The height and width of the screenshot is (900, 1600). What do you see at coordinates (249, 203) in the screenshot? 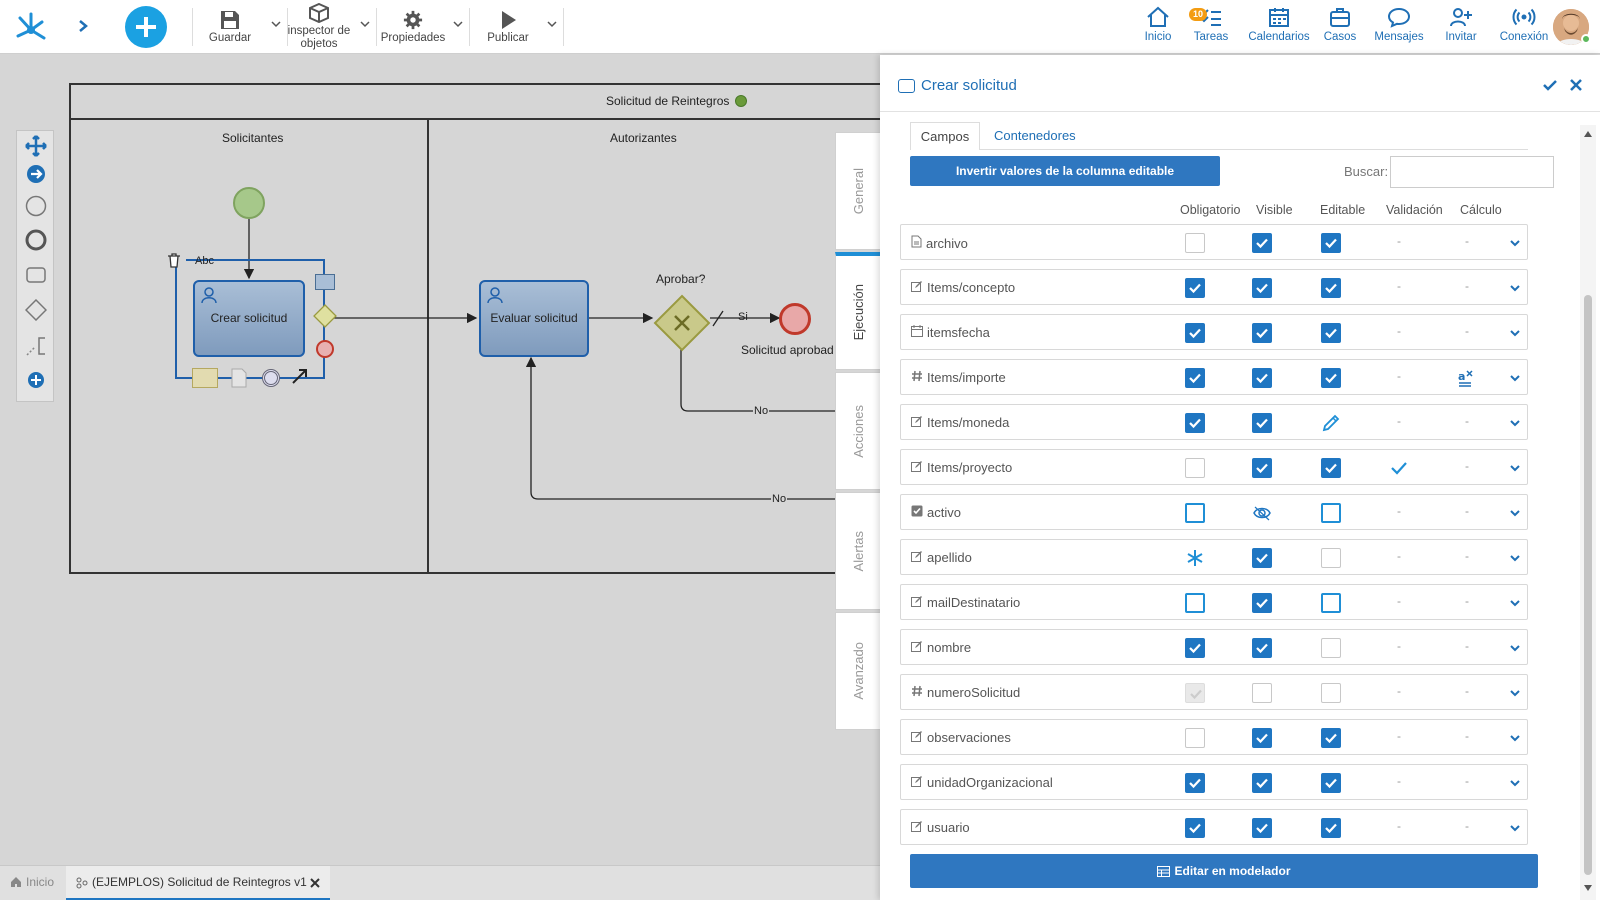
I see `start-event` at bounding box center [249, 203].